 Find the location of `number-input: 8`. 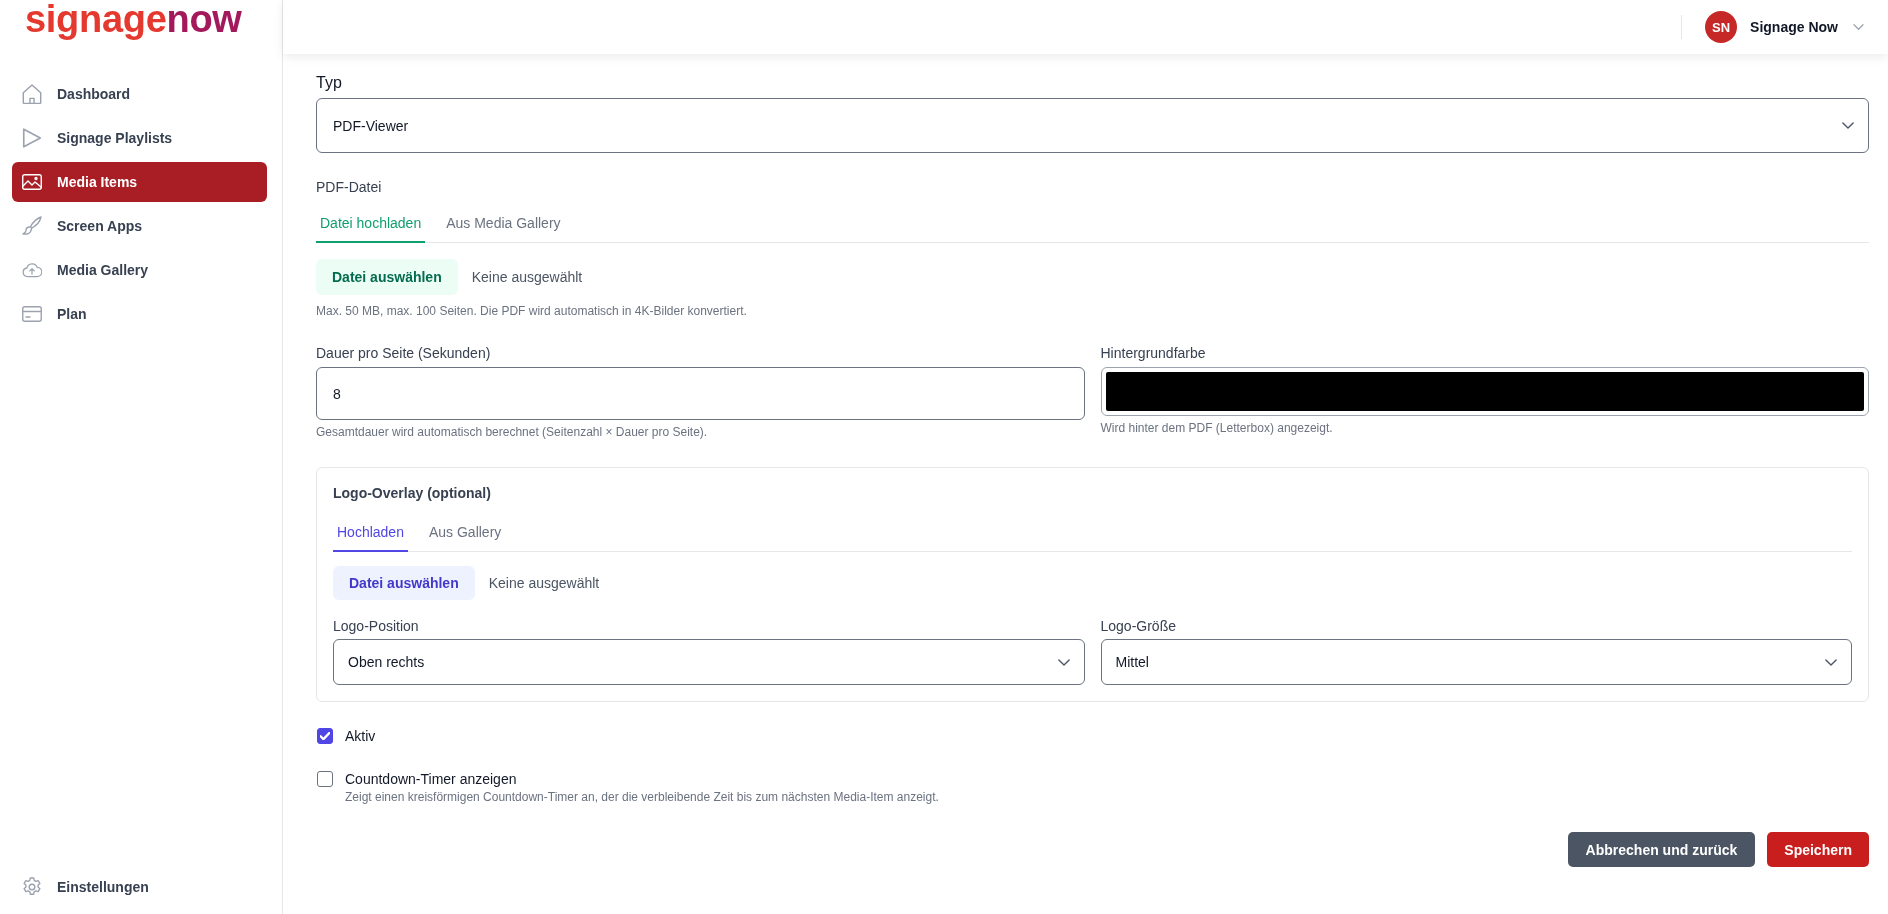

number-input: 8 is located at coordinates (700, 393).